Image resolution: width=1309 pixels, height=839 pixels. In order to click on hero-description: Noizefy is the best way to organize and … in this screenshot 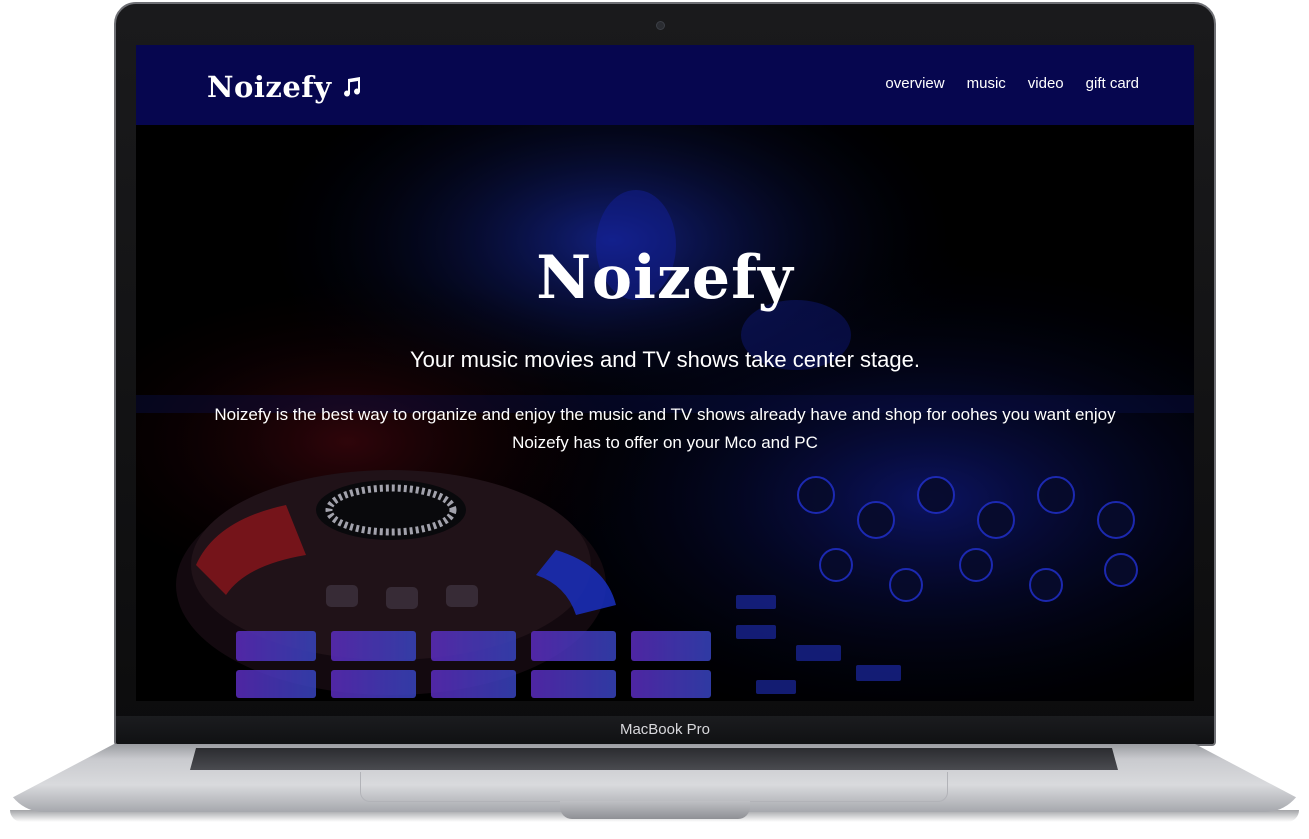, I will do `click(665, 429)`.